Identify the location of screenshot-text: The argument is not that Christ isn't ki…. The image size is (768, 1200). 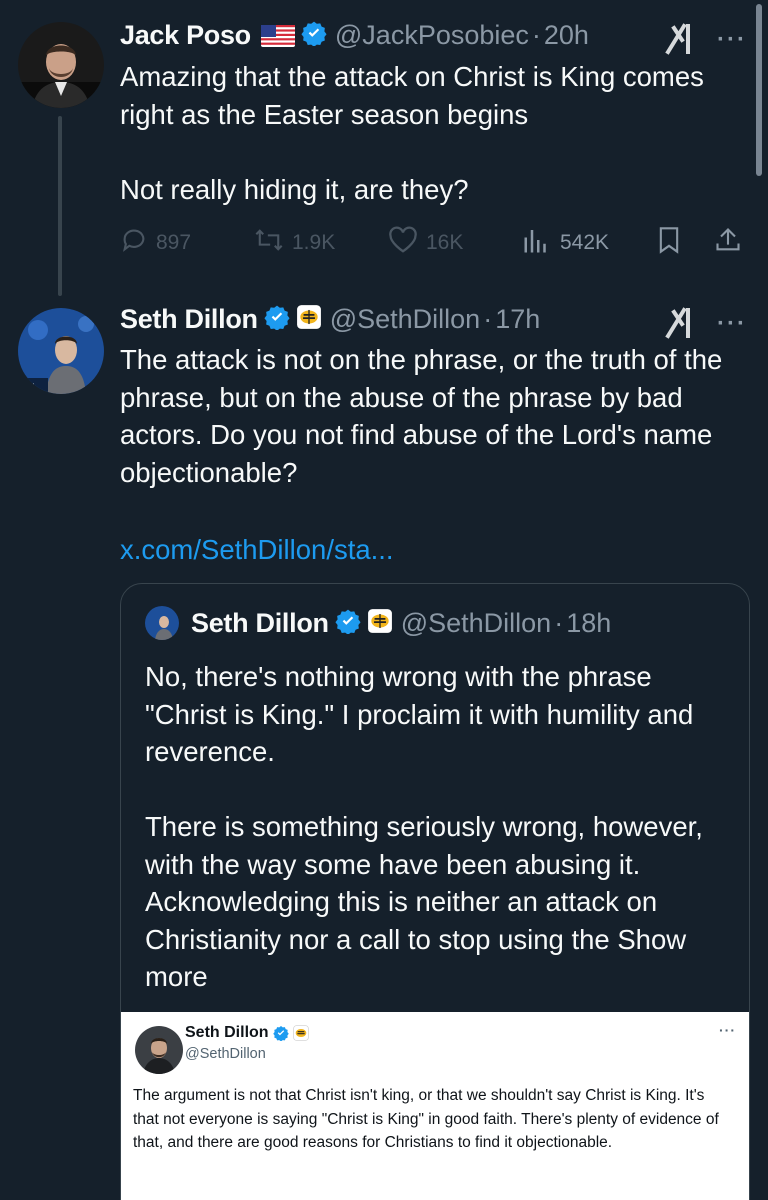
(426, 1119).